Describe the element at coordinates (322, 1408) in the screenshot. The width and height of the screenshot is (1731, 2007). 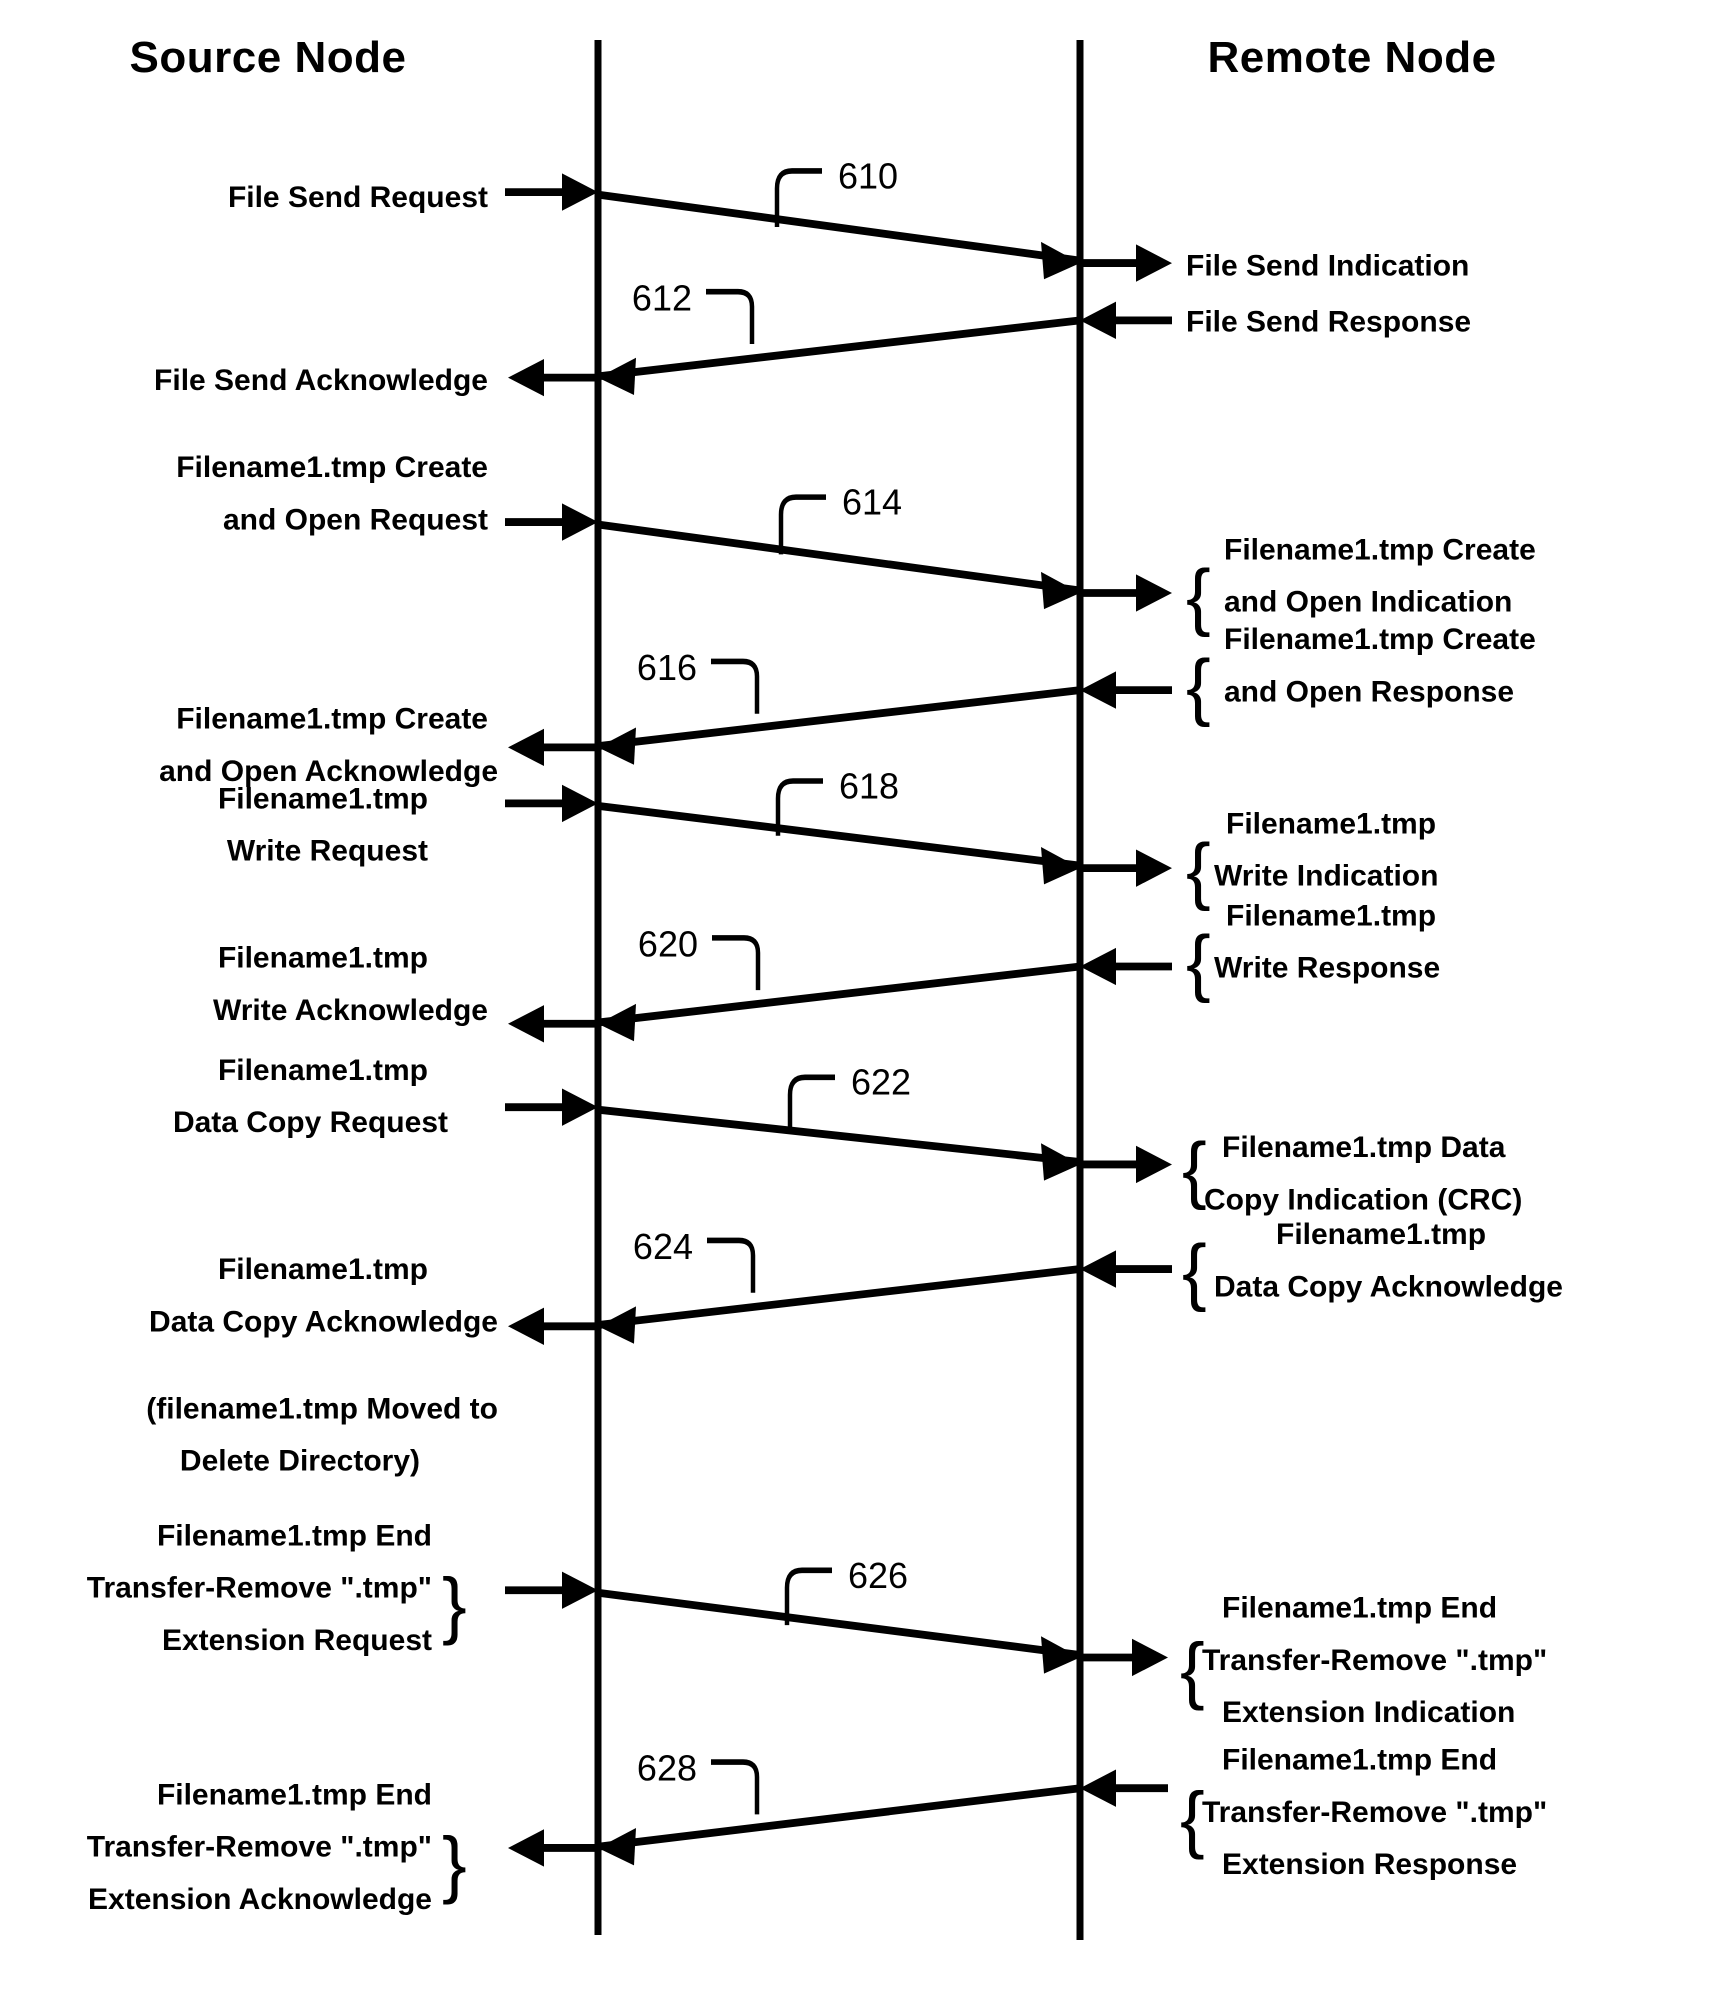
I see `note-line-1: (filename1.tmp Moved to` at that location.